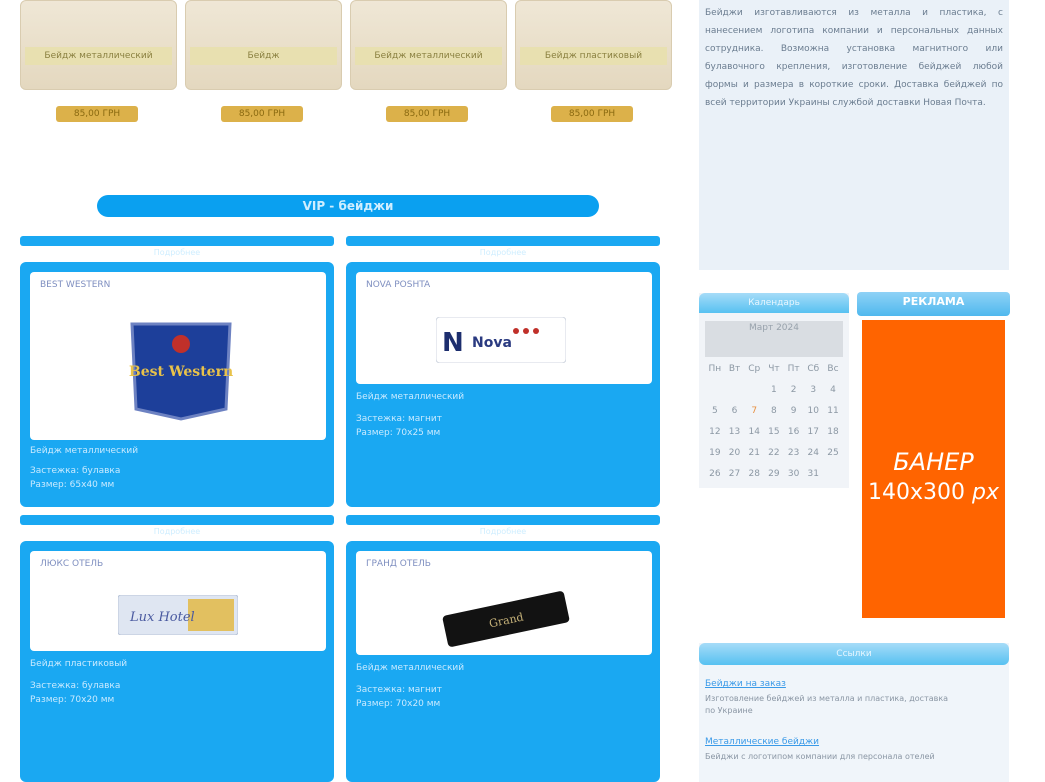 This screenshot has width=1045, height=782. I want to click on lux-hotel-logo: Lux Hotel, so click(178, 615).